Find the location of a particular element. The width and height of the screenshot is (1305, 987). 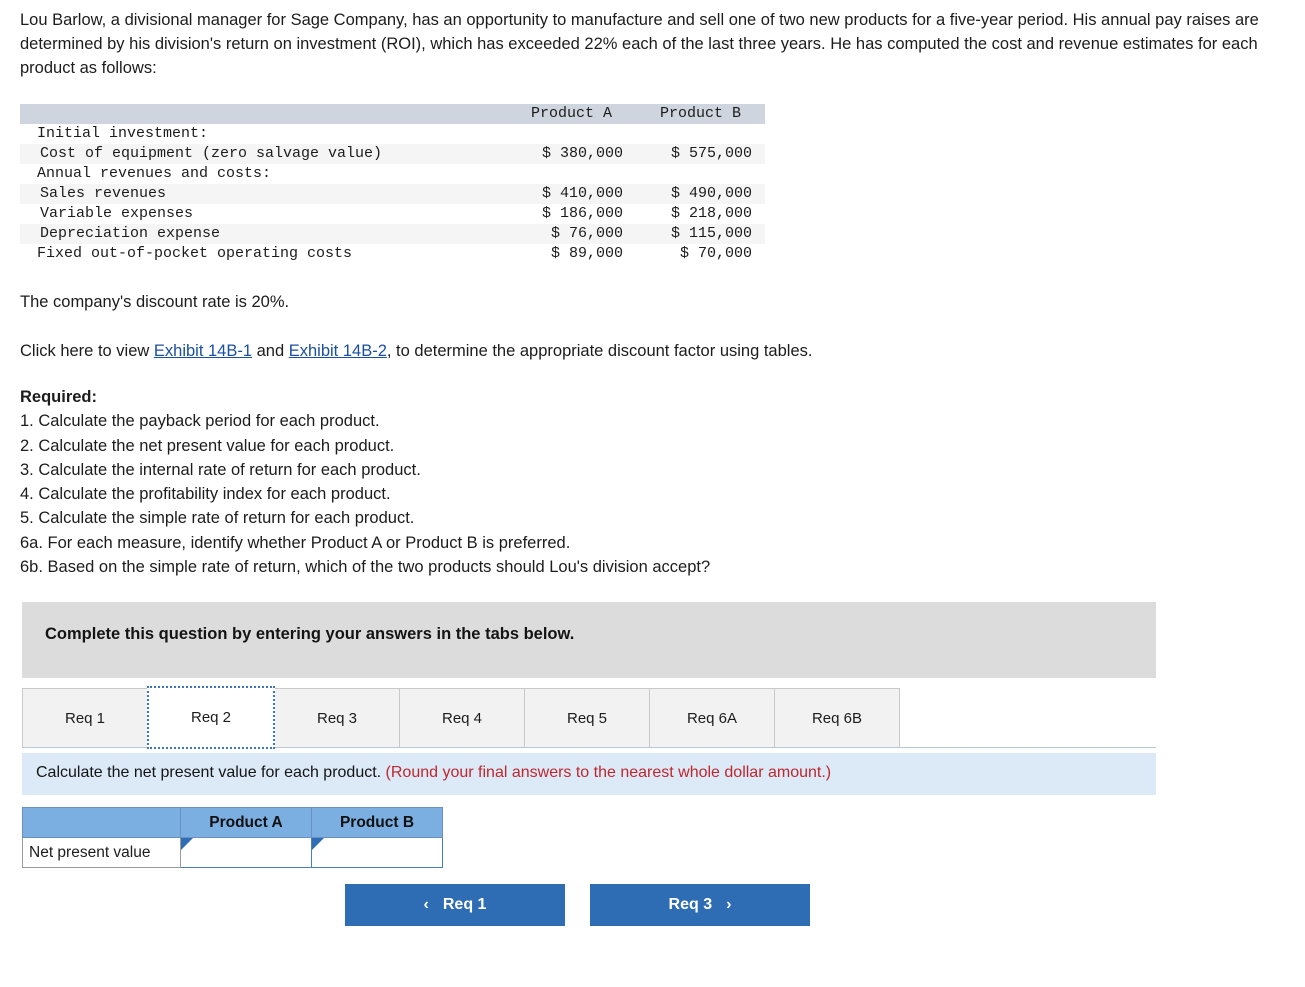

table-row: Net present value is located at coordinates (232, 852).